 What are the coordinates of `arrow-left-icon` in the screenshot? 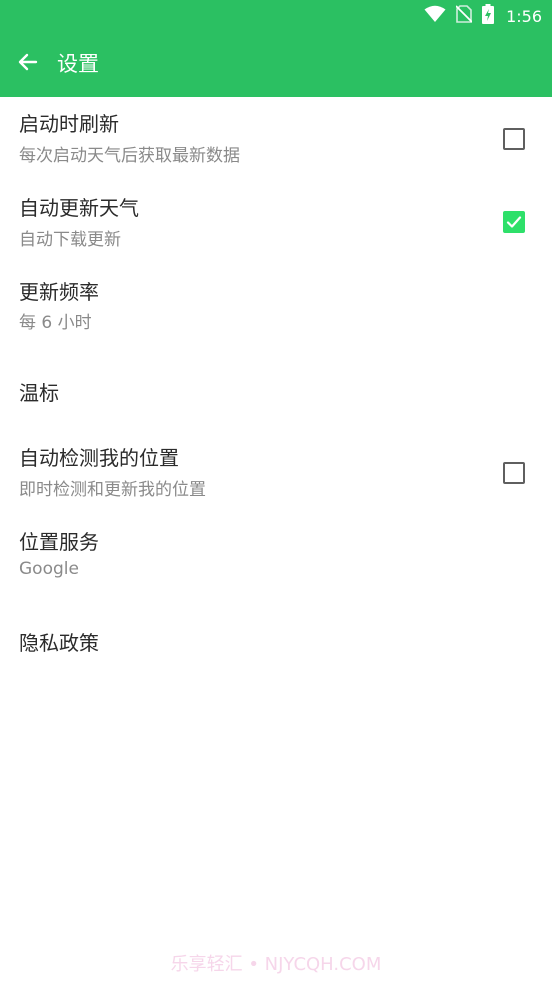 It's located at (28, 64).